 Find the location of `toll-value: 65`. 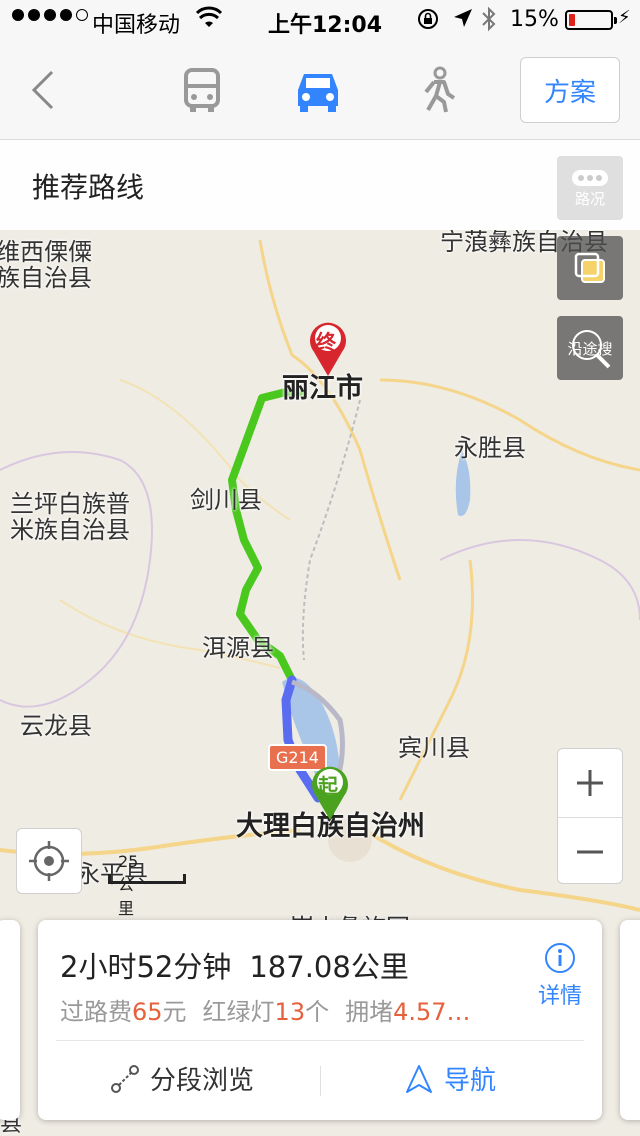

toll-value: 65 is located at coordinates (147, 1012).